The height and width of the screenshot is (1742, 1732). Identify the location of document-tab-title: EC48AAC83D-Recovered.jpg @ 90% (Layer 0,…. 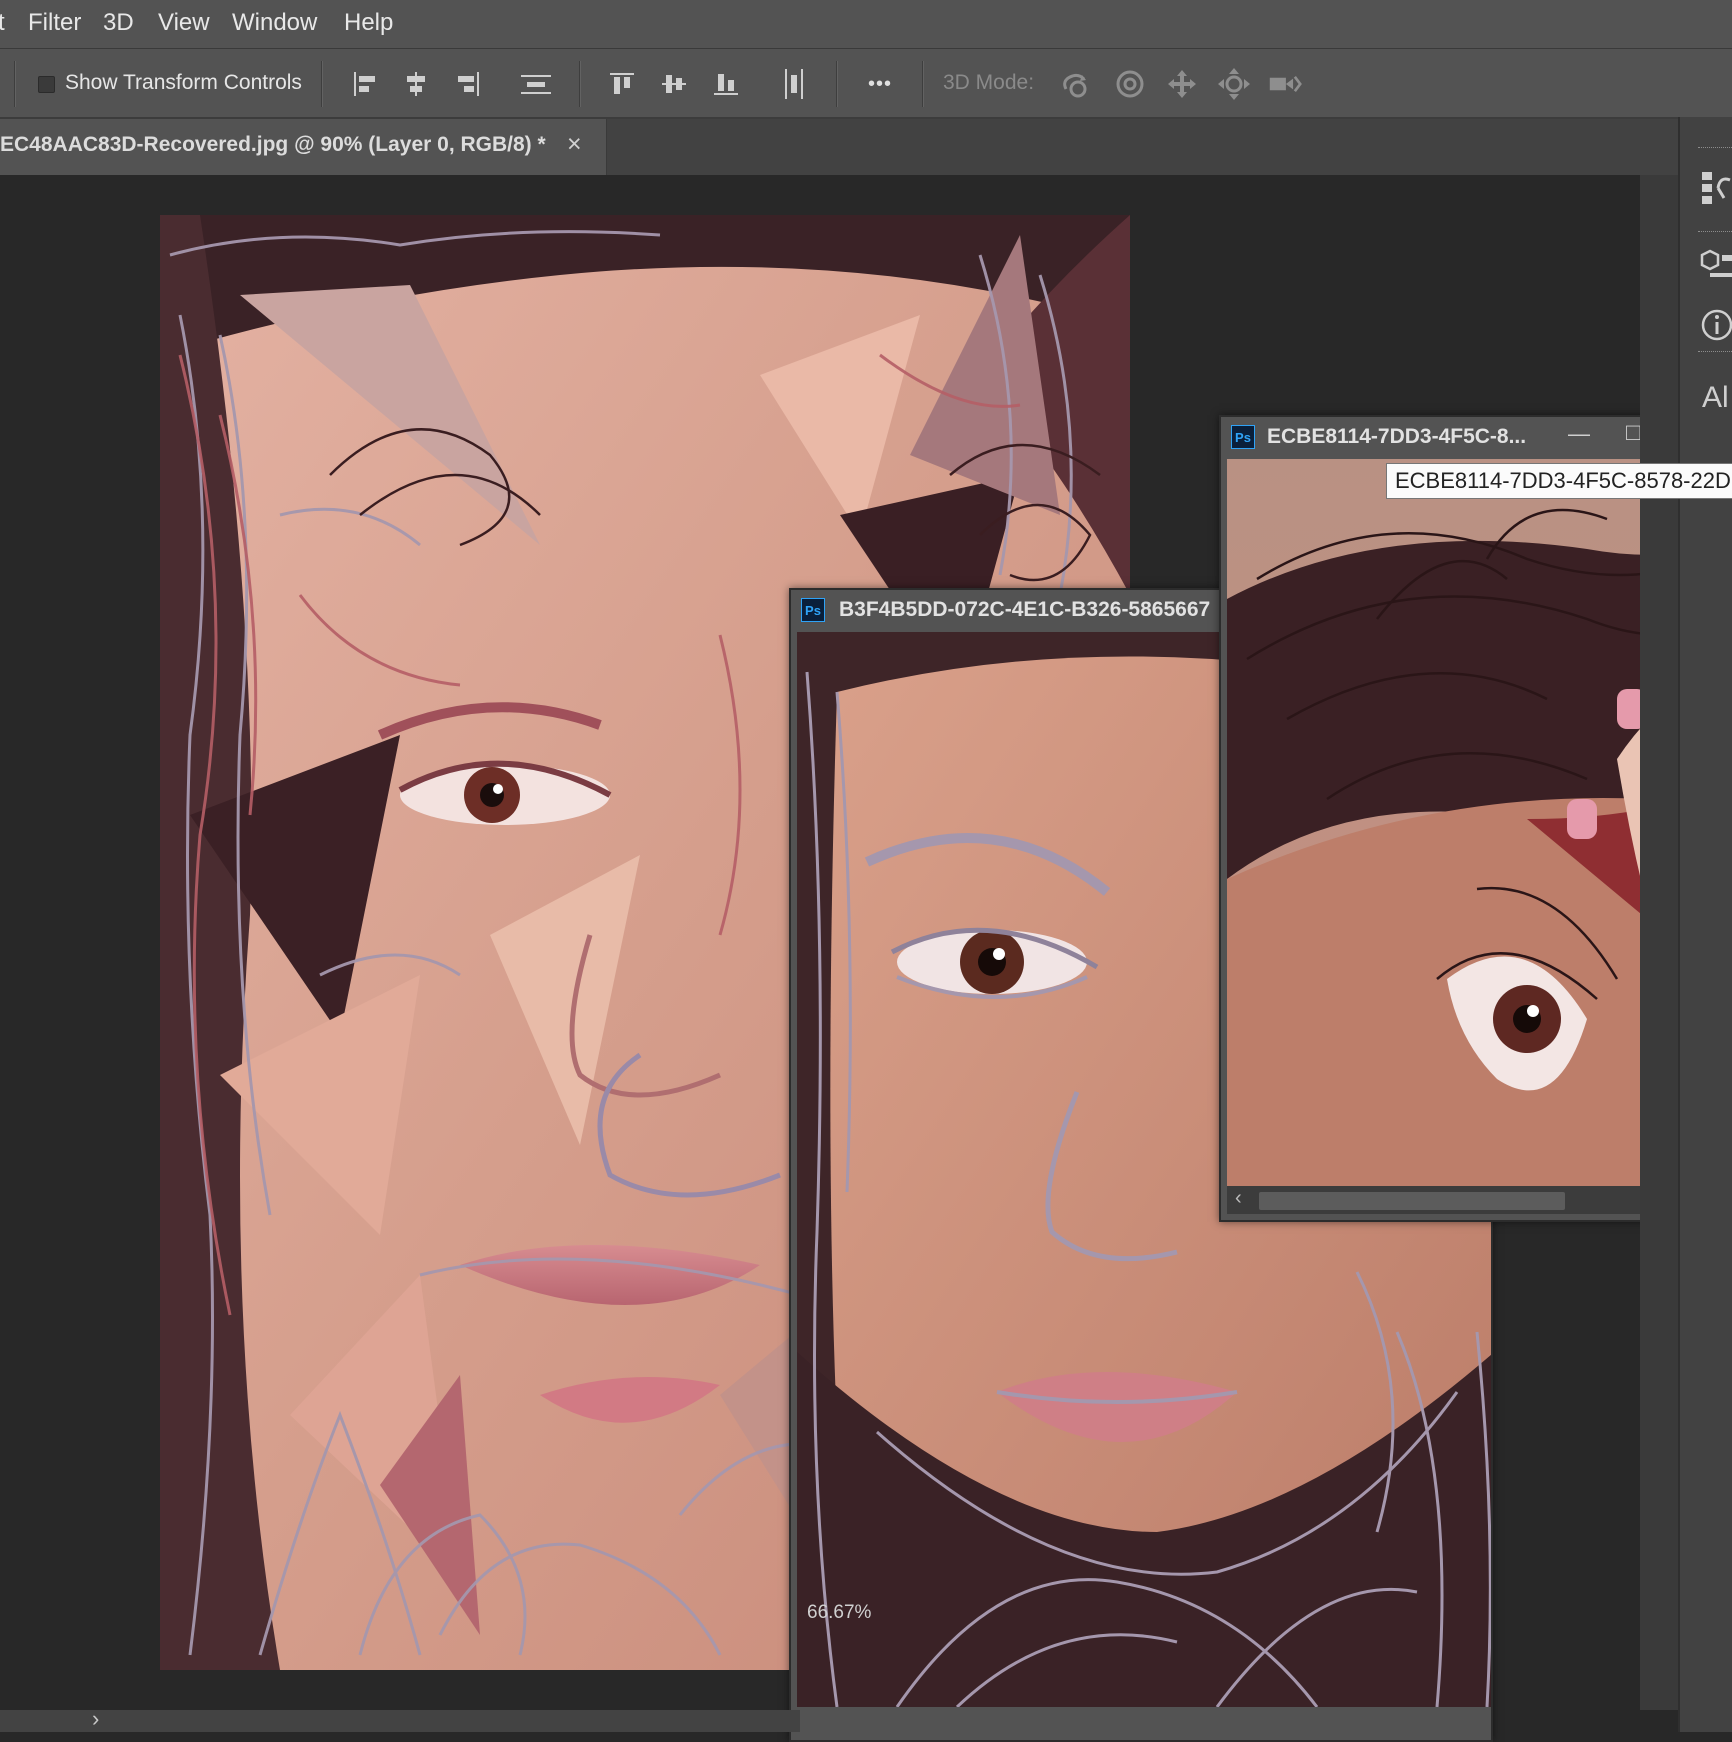
(273, 145).